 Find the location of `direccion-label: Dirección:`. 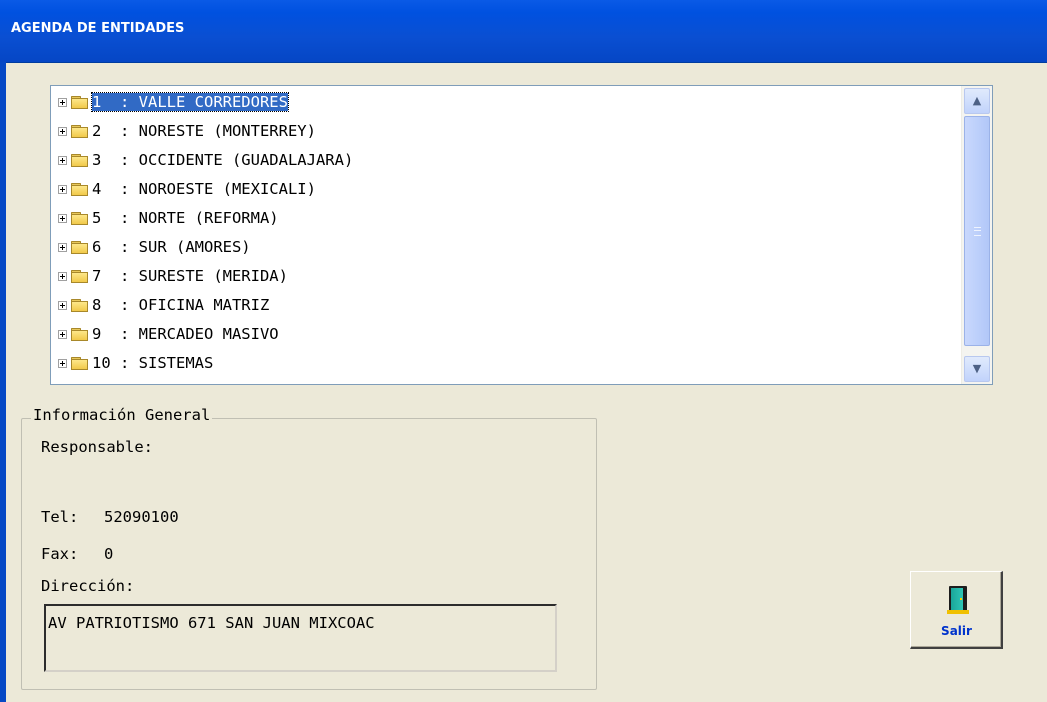

direccion-label: Dirección: is located at coordinates (88, 586).